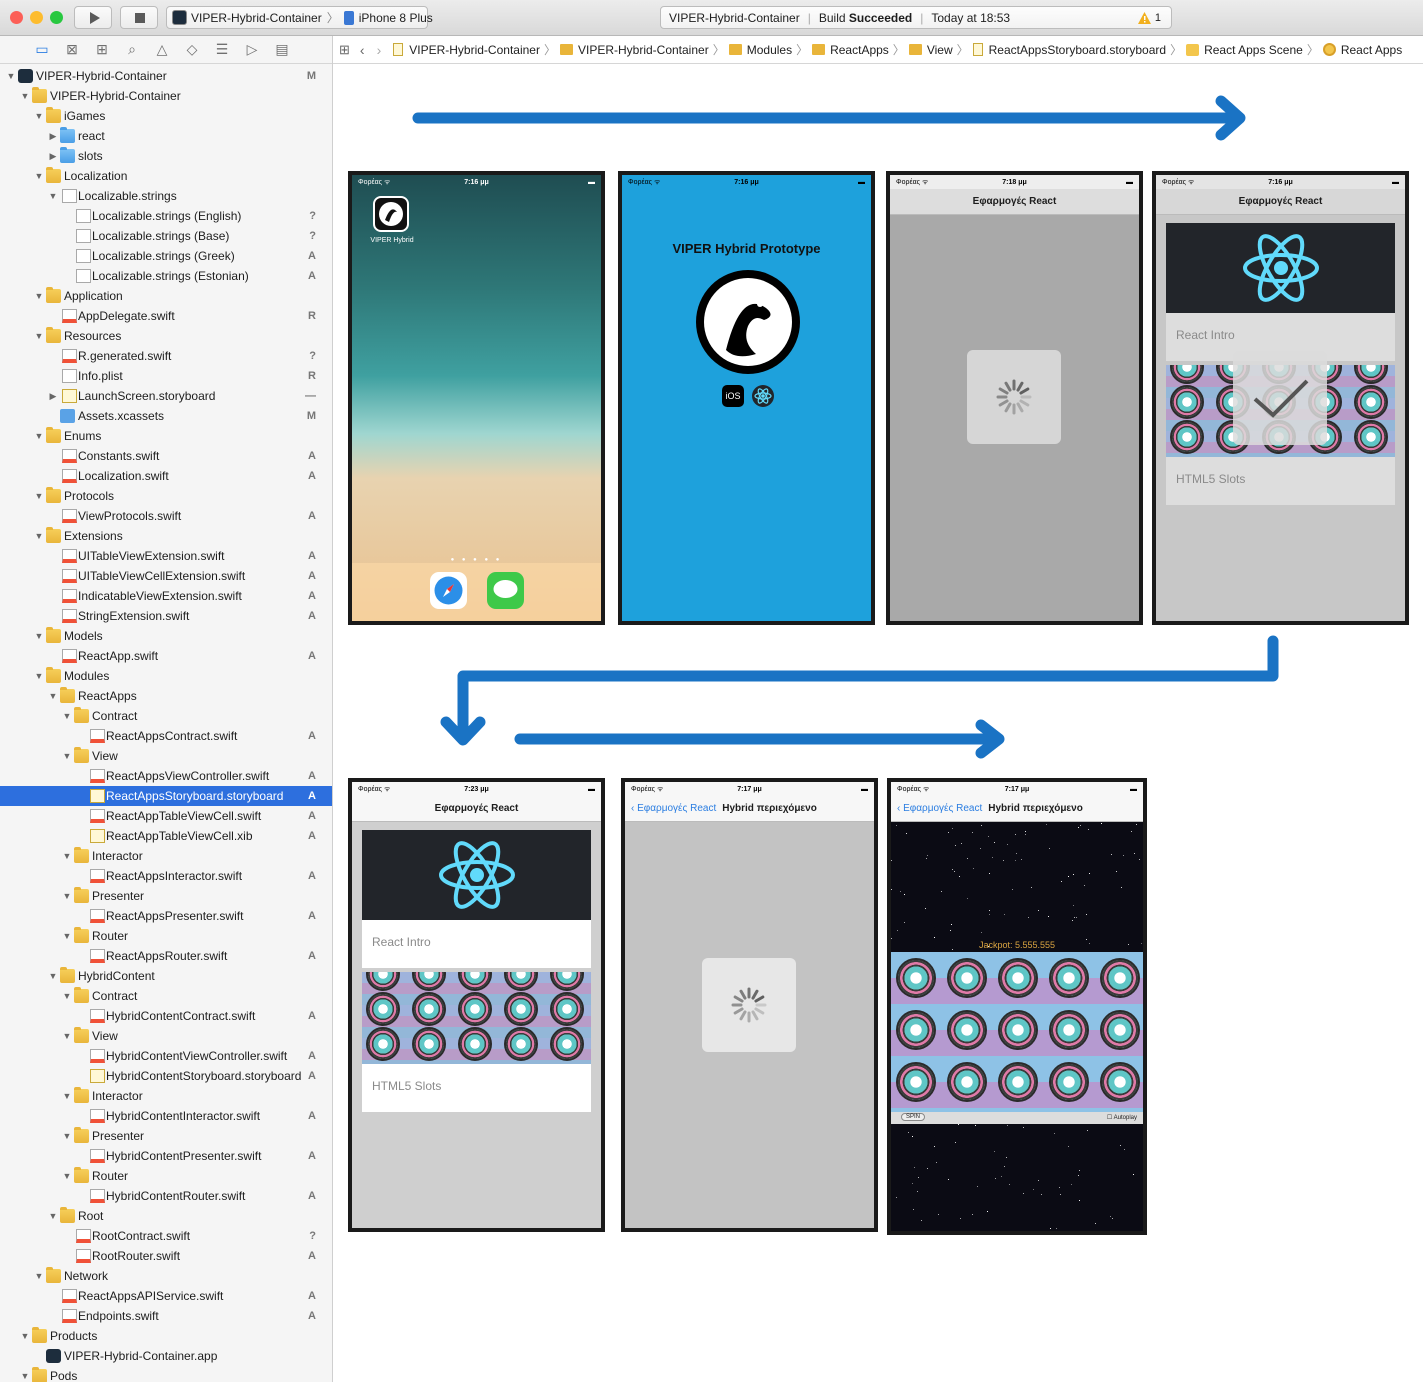  What do you see at coordinates (222, 49) in the screenshot?
I see `debug-icon: ☰` at bounding box center [222, 49].